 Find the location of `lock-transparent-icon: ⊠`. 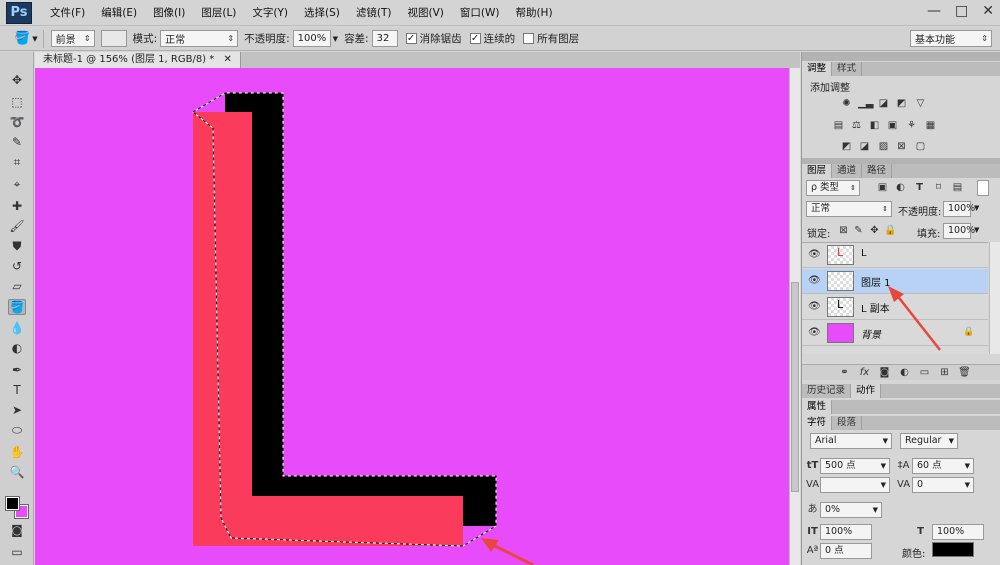

lock-transparent-icon: ⊠ is located at coordinates (843, 231).